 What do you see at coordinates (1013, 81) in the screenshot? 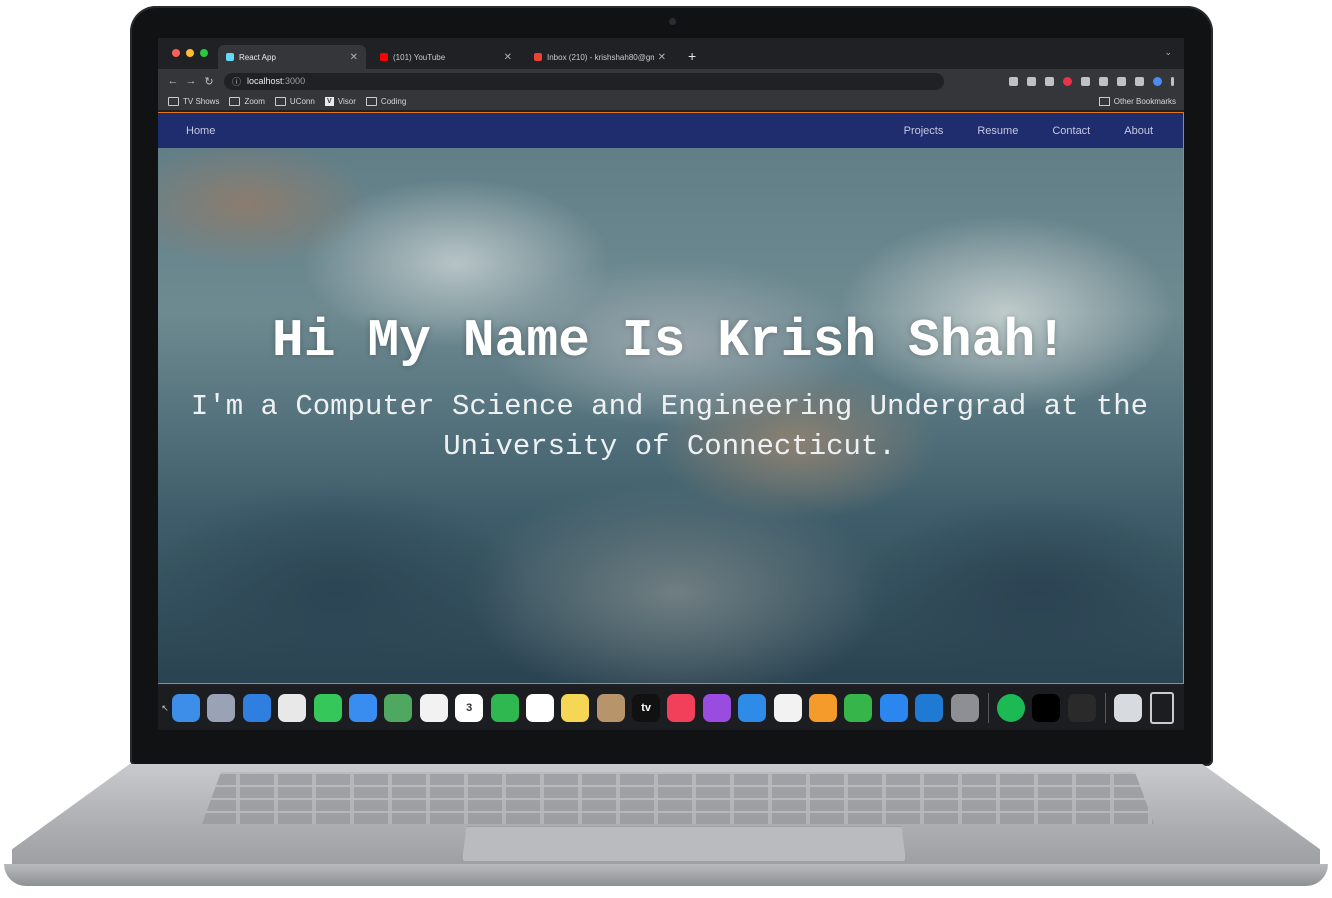
I see `zoom-icon` at bounding box center [1013, 81].